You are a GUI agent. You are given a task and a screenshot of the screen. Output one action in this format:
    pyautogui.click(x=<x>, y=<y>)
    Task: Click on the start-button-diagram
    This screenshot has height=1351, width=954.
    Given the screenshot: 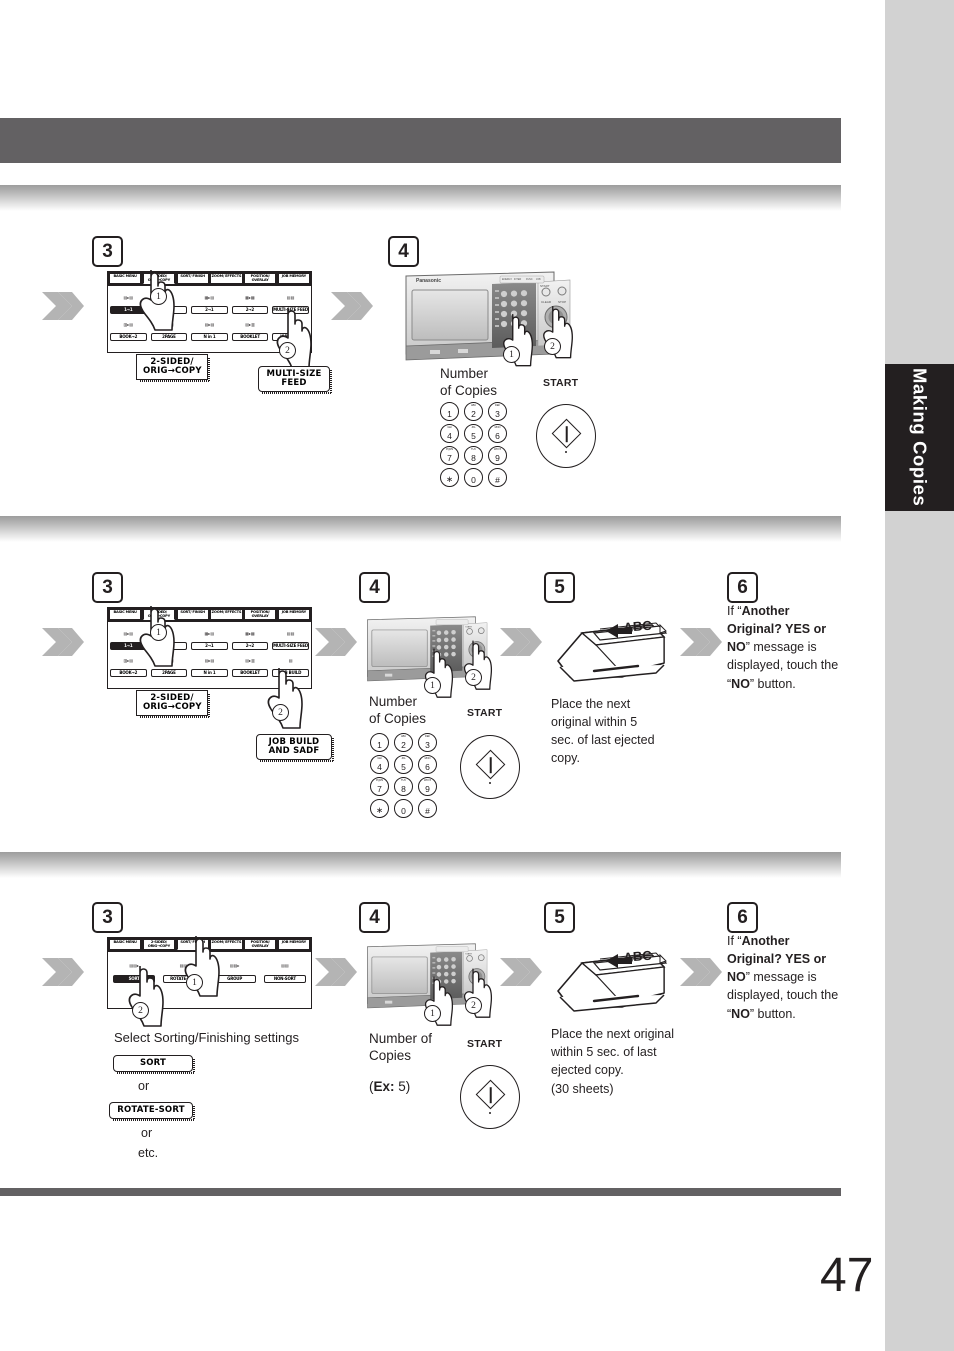 What is the action you would take?
    pyautogui.click(x=460, y=1118)
    